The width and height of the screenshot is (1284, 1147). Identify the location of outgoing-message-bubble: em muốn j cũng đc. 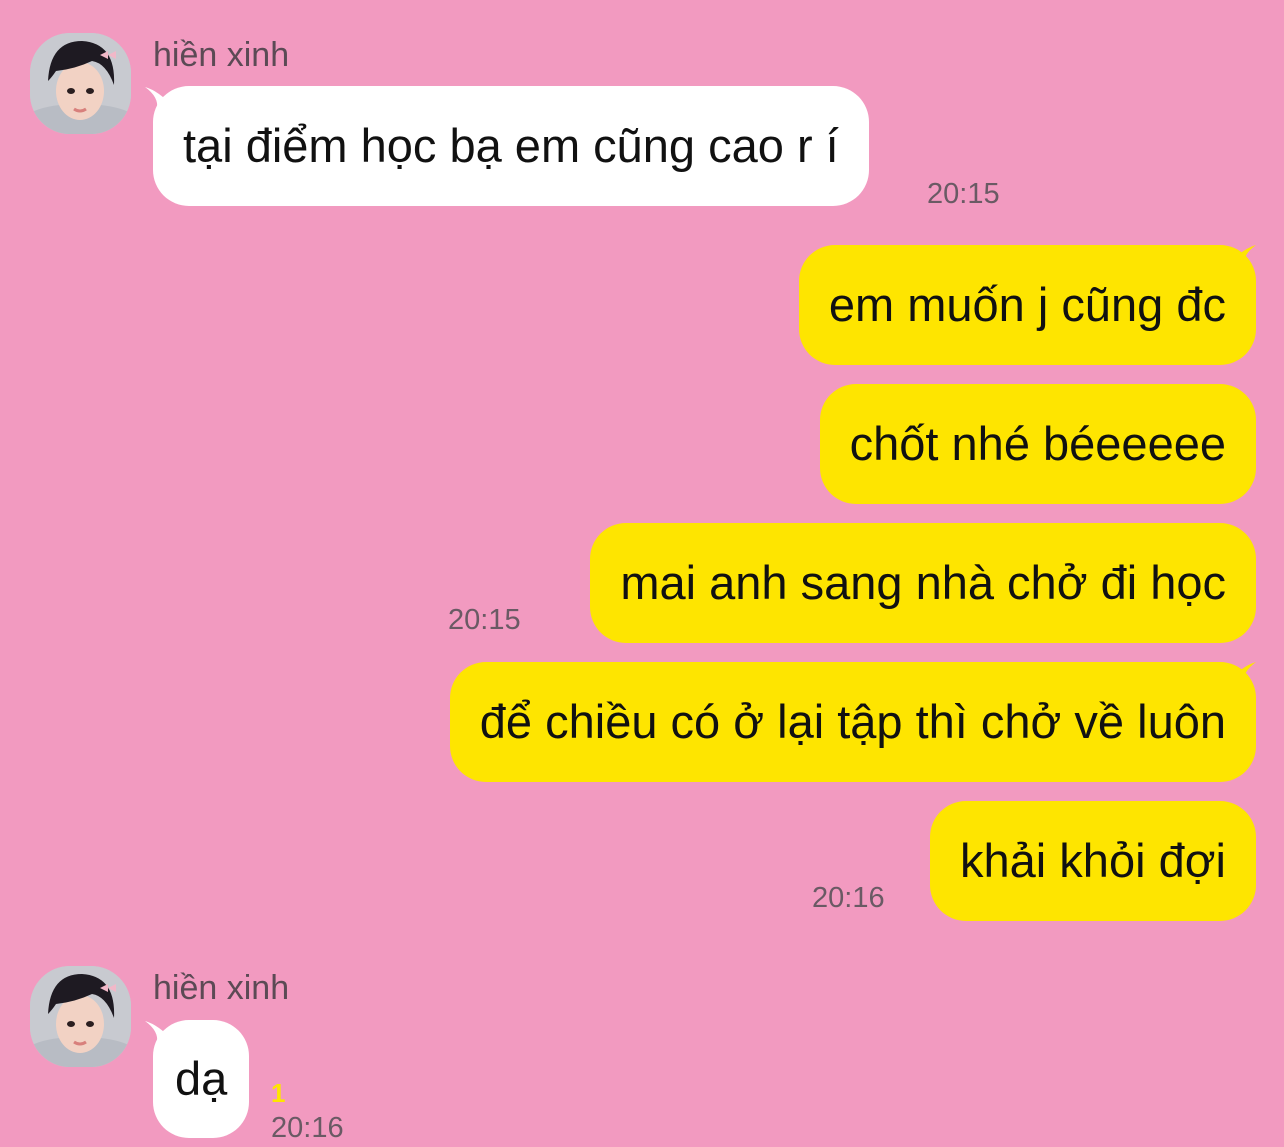
(1027, 305).